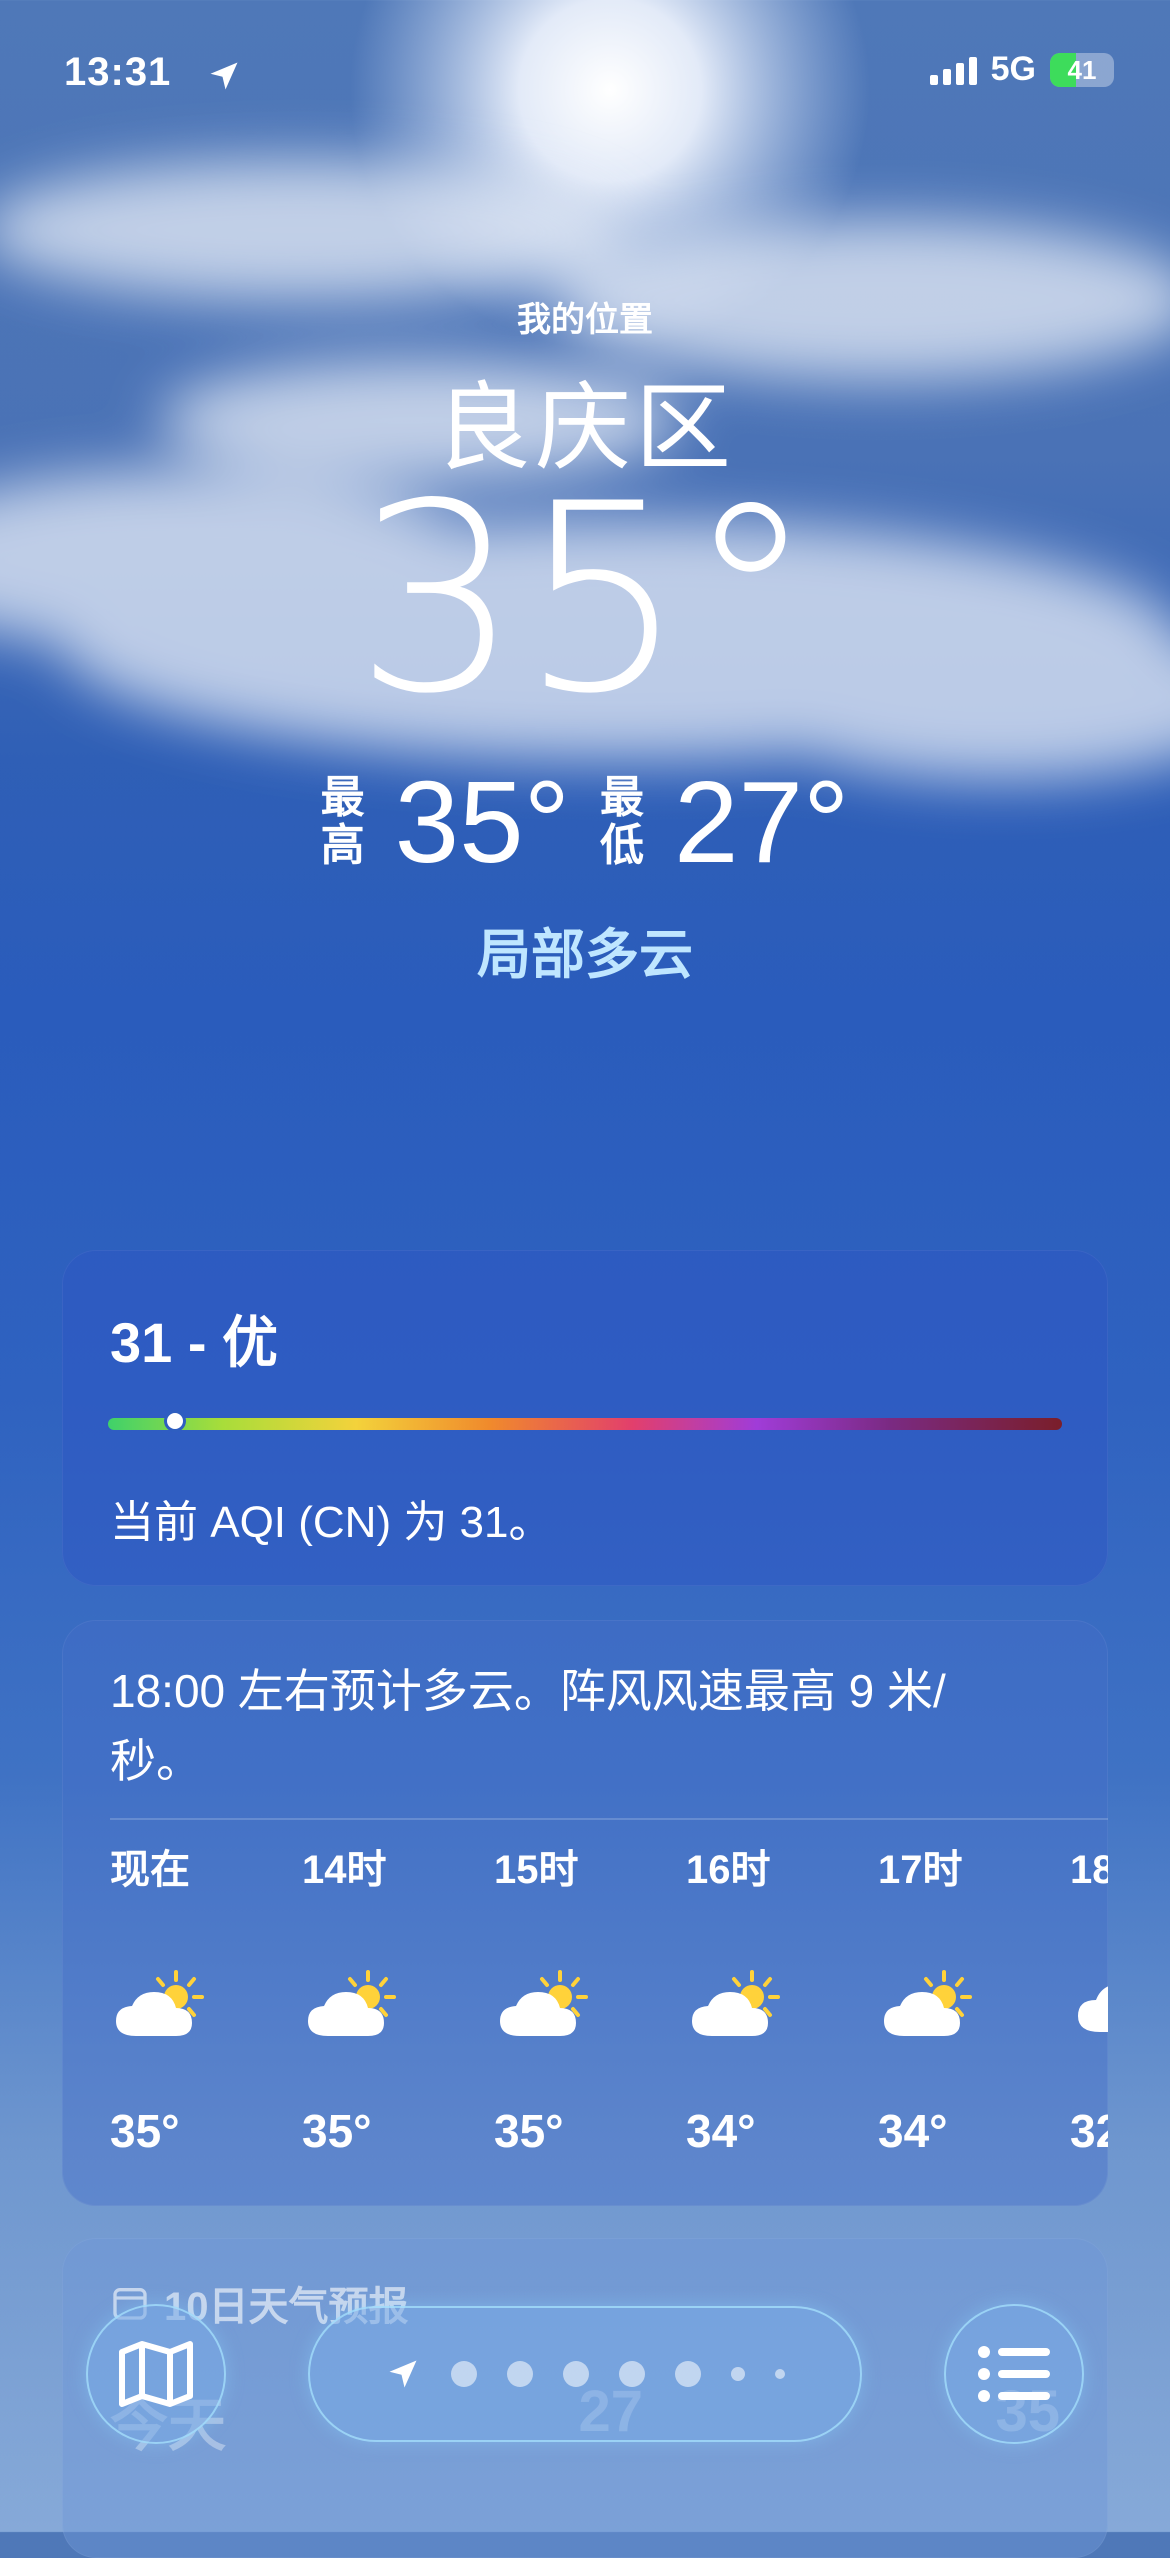  I want to click on high-low-temperatures: 最高 35° 最低 27°, so click(585, 822).